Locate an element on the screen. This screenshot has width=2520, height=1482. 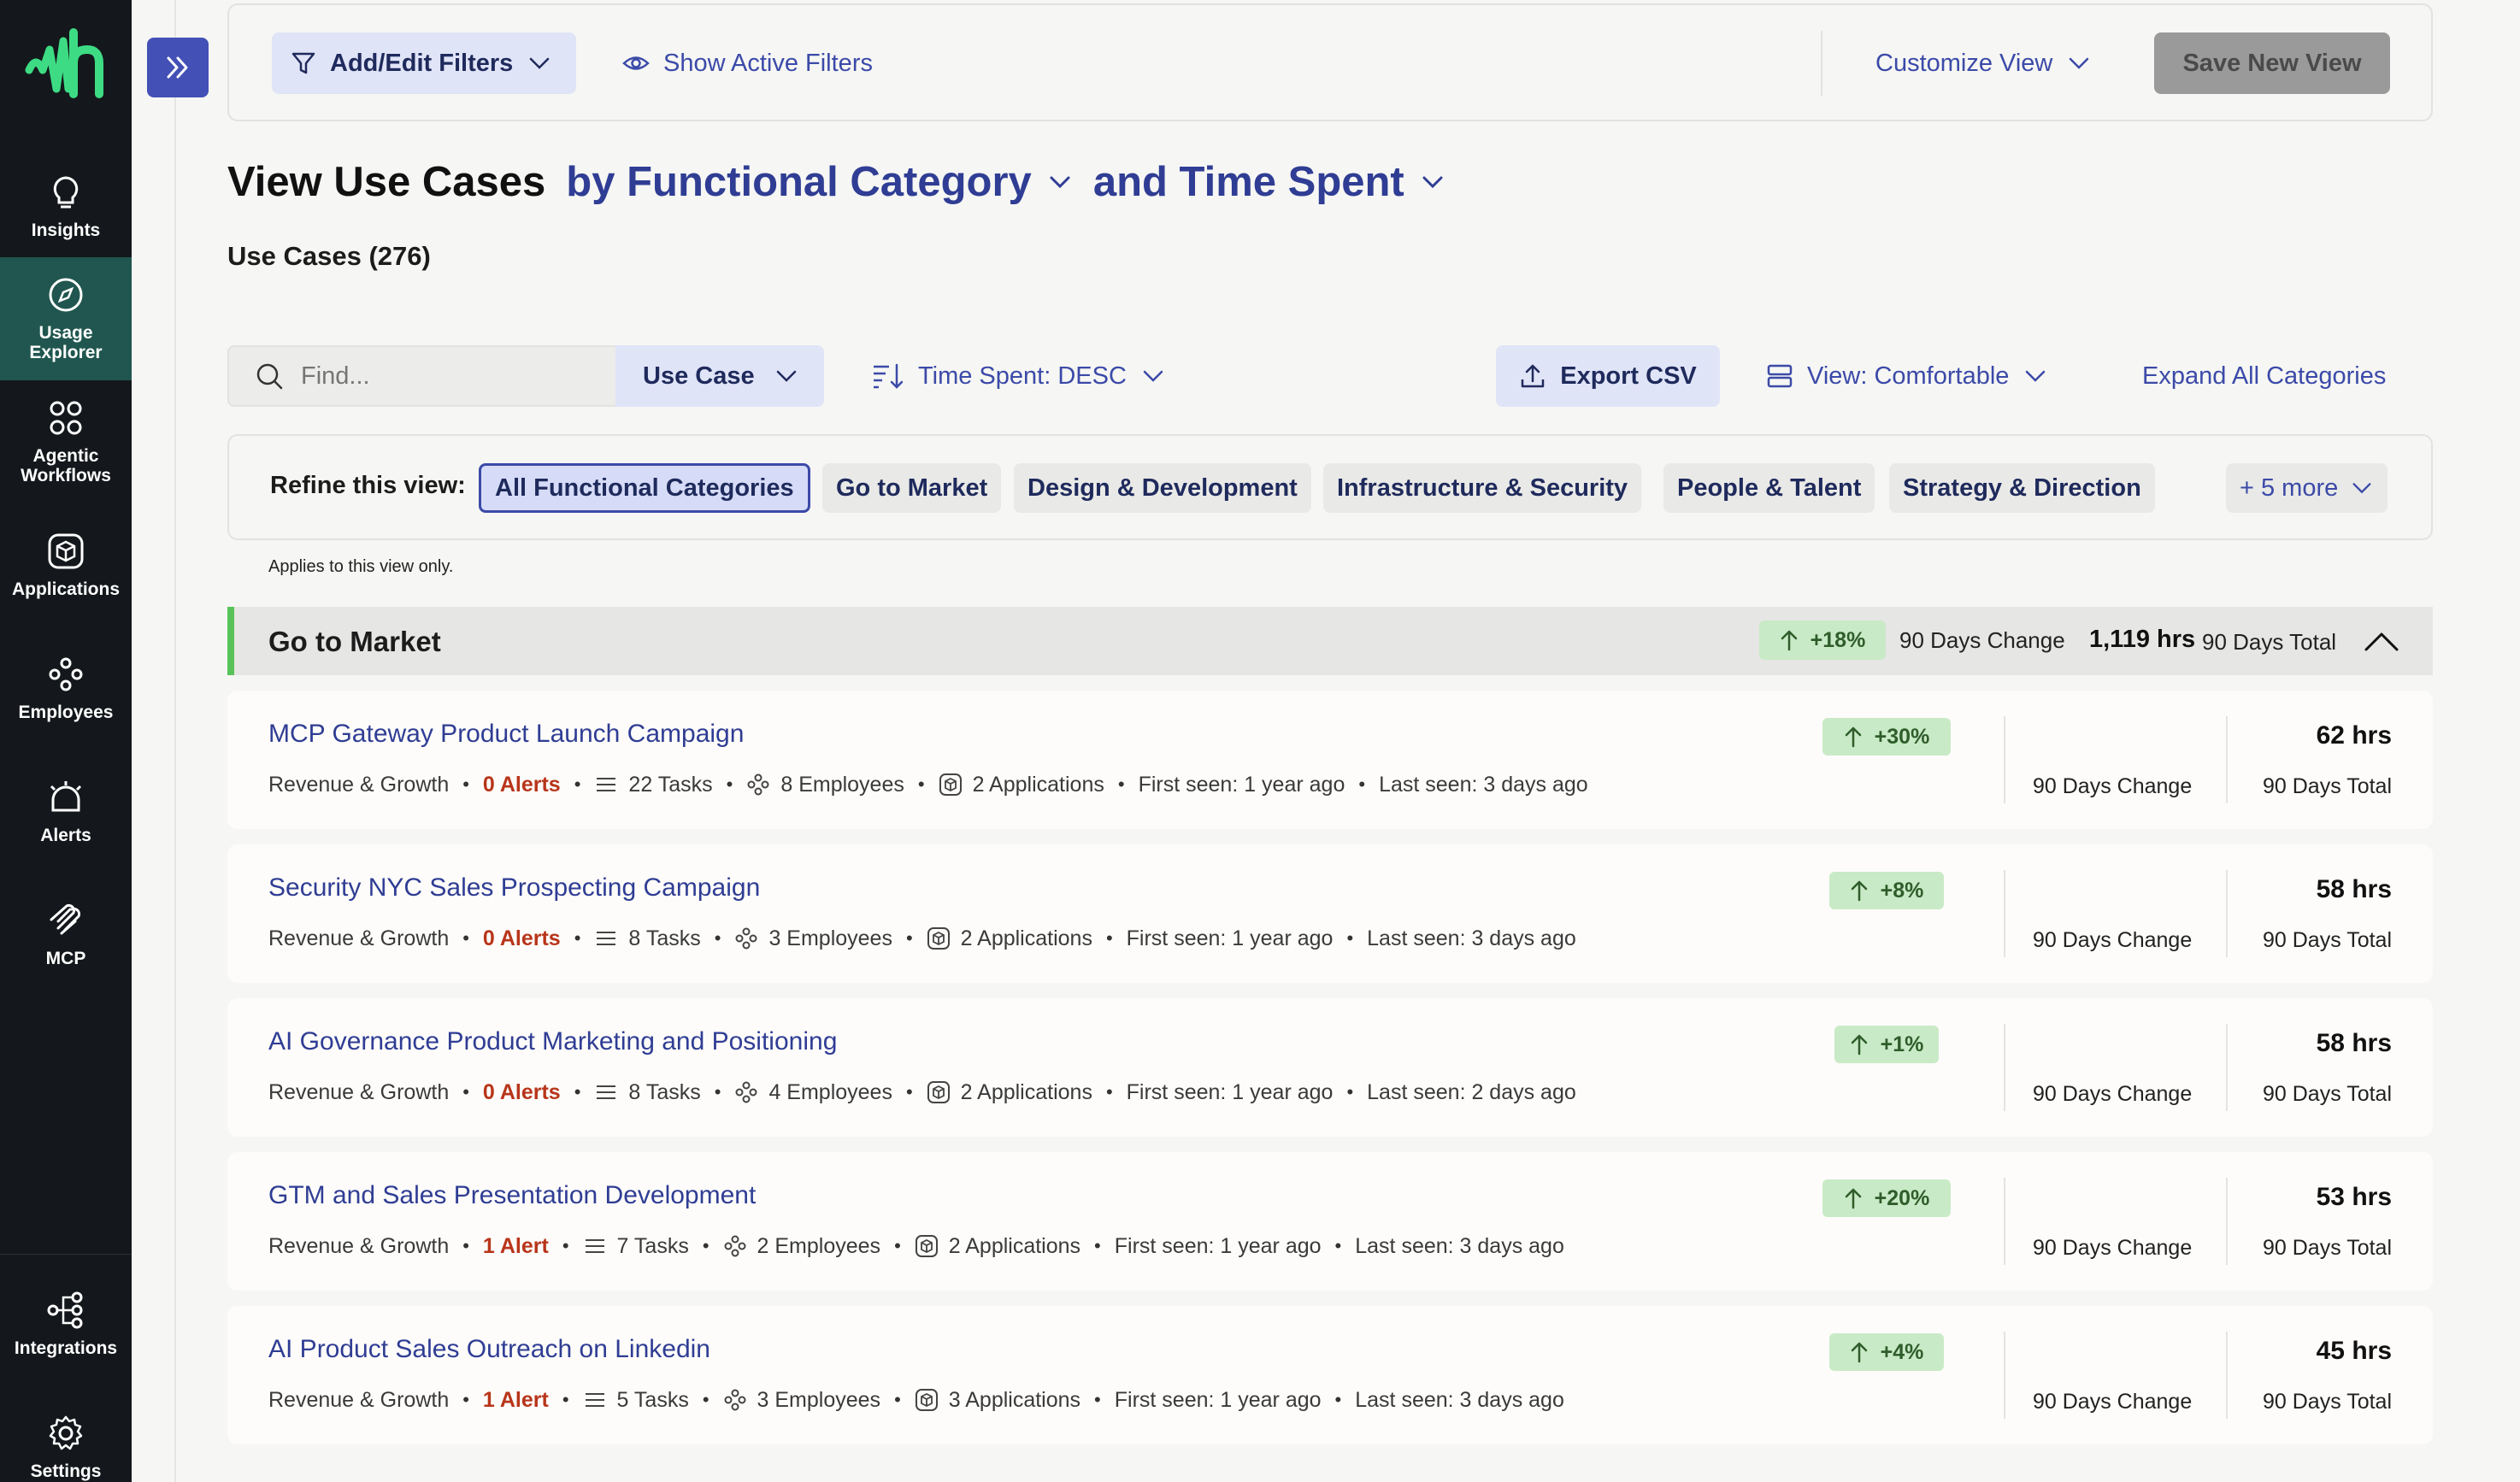
first-seen: First seen: 1 year ago is located at coordinates (1218, 1246).